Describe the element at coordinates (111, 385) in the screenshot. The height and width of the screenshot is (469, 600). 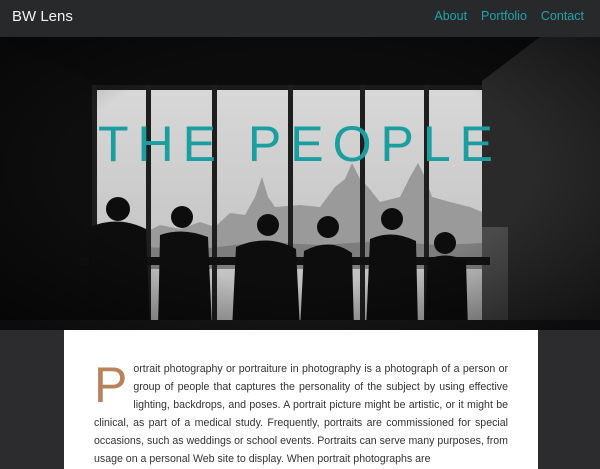
I see `dropcap-letter: P` at that location.